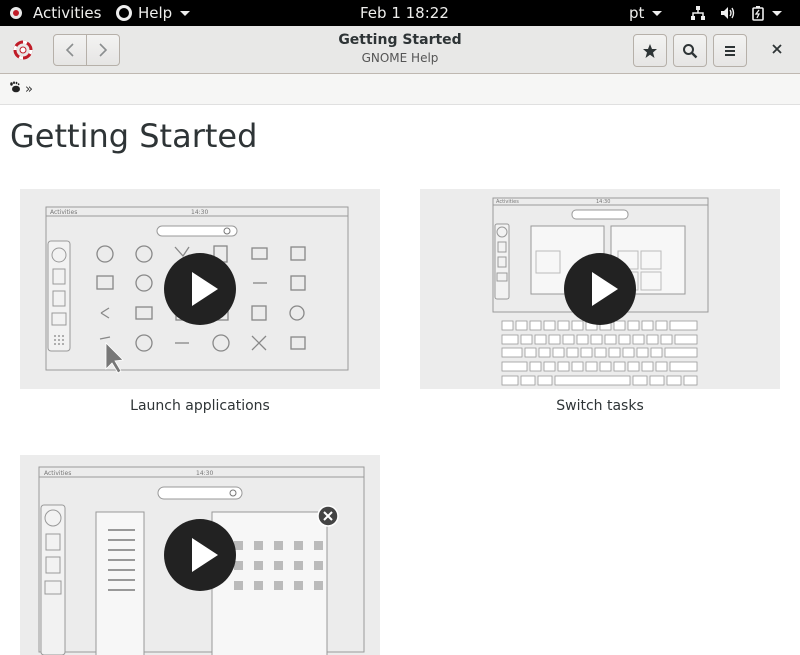 The width and height of the screenshot is (800, 655). What do you see at coordinates (698, 13) in the screenshot?
I see `network-icon` at bounding box center [698, 13].